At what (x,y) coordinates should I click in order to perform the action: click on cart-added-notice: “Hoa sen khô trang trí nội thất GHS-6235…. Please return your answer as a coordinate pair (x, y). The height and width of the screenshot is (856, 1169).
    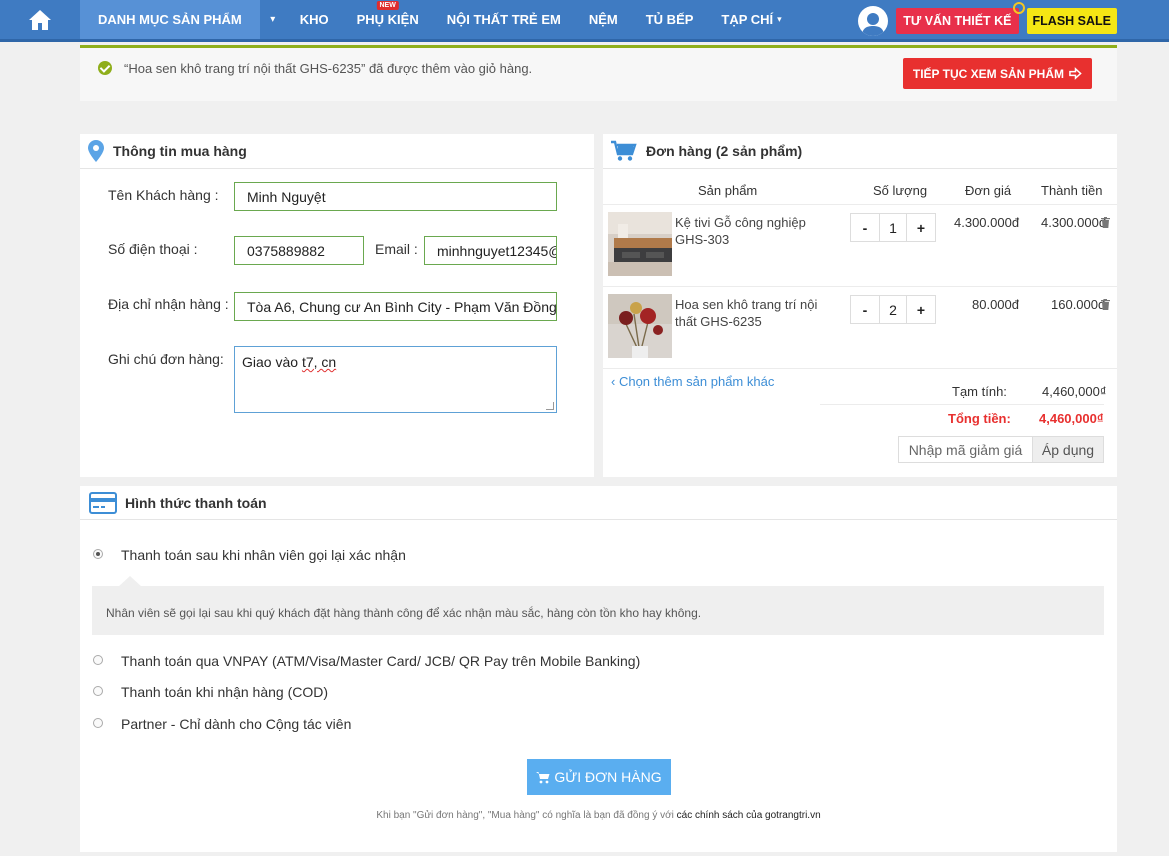
    Looking at the image, I should click on (598, 73).